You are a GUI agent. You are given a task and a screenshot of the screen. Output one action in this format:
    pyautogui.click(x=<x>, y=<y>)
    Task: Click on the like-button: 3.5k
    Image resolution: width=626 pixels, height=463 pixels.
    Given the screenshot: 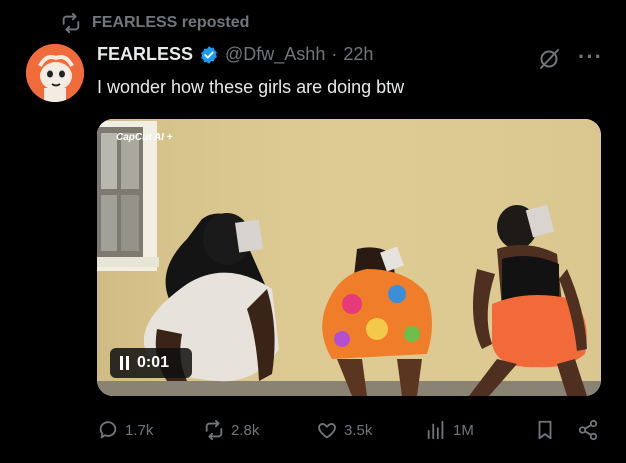 What is the action you would take?
    pyautogui.click(x=344, y=430)
    